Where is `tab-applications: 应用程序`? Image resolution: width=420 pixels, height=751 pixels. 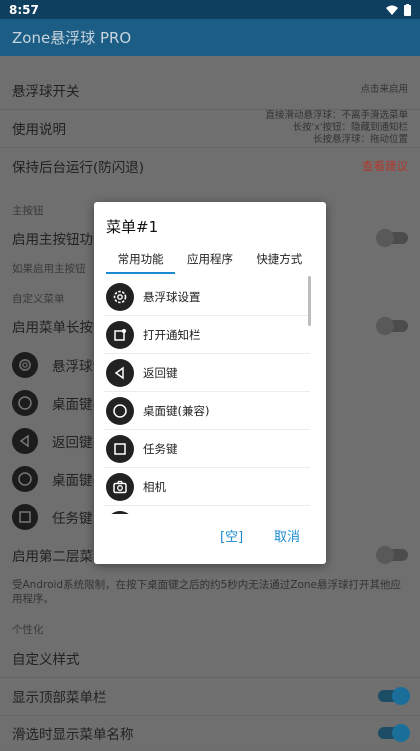 tab-applications: 应用程序 is located at coordinates (209, 260).